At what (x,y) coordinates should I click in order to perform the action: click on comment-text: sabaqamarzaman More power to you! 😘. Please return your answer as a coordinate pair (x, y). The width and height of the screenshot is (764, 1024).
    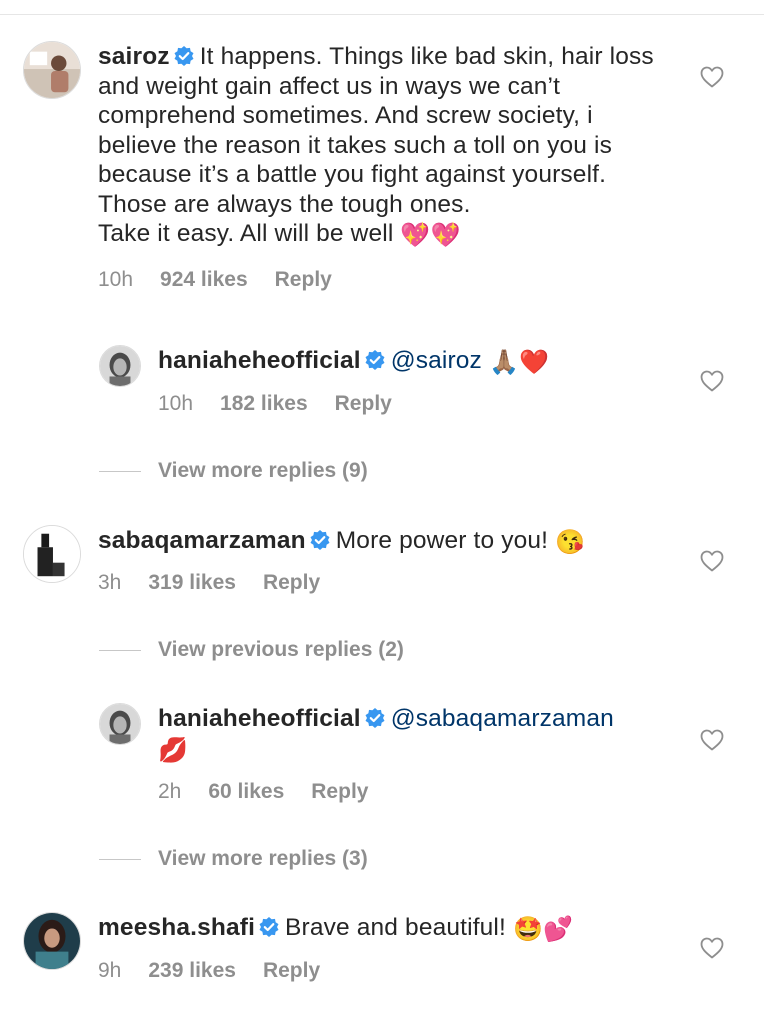
    Looking at the image, I should click on (388, 541).